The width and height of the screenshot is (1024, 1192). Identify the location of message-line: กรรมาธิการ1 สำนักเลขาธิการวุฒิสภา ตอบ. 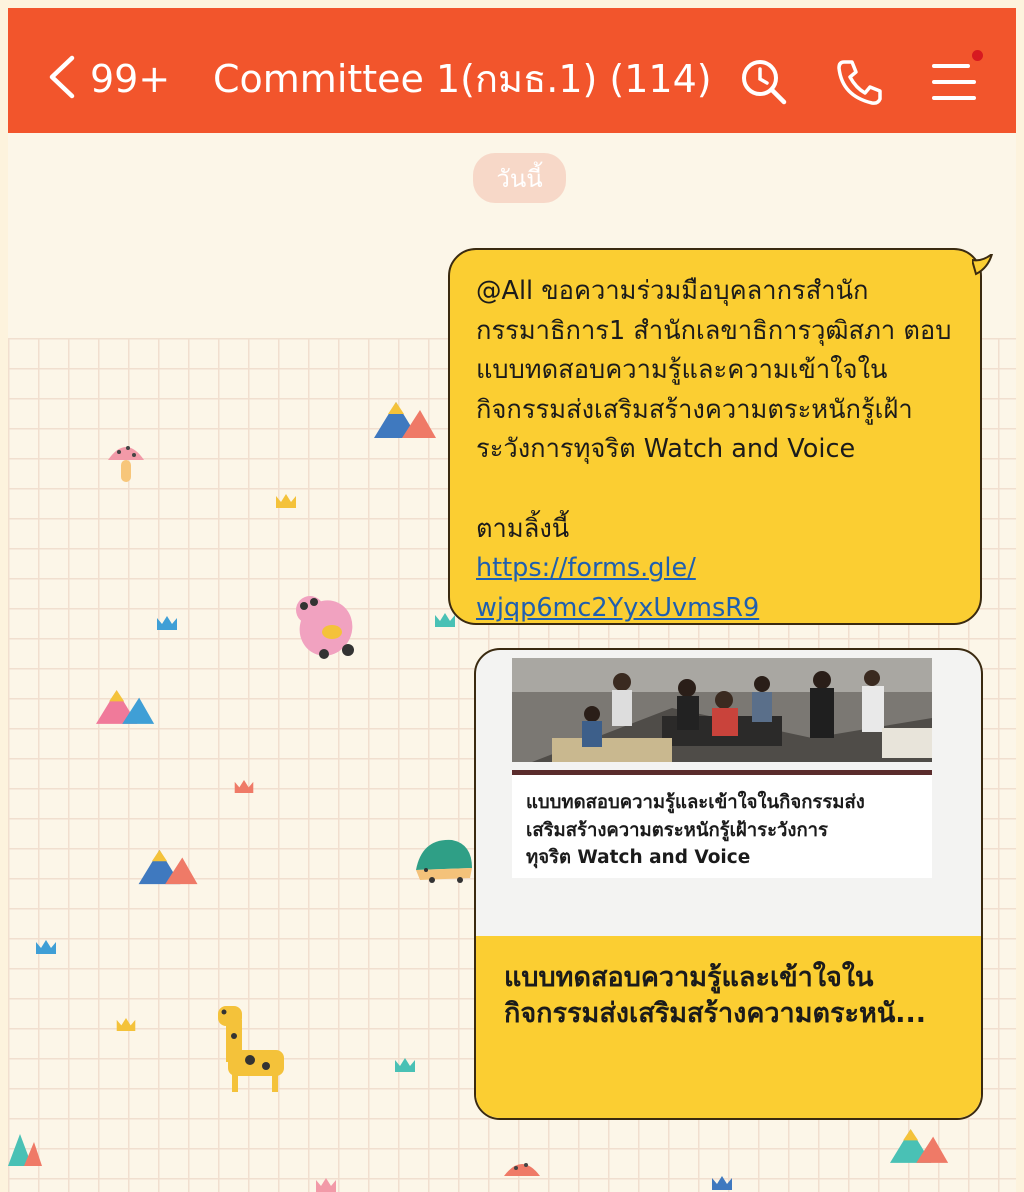
(714, 330).